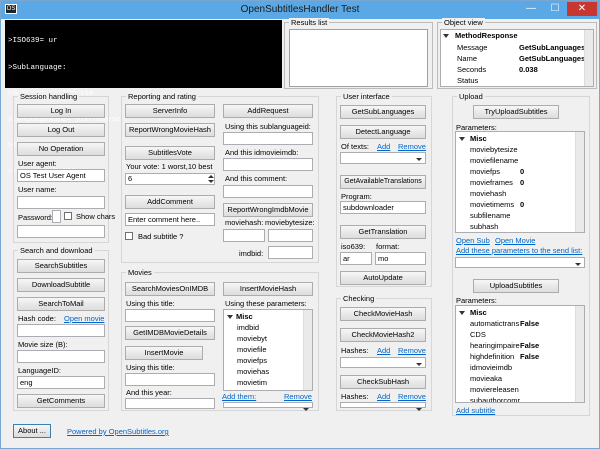  I want to click on spinner-up-icon, so click(211, 176).